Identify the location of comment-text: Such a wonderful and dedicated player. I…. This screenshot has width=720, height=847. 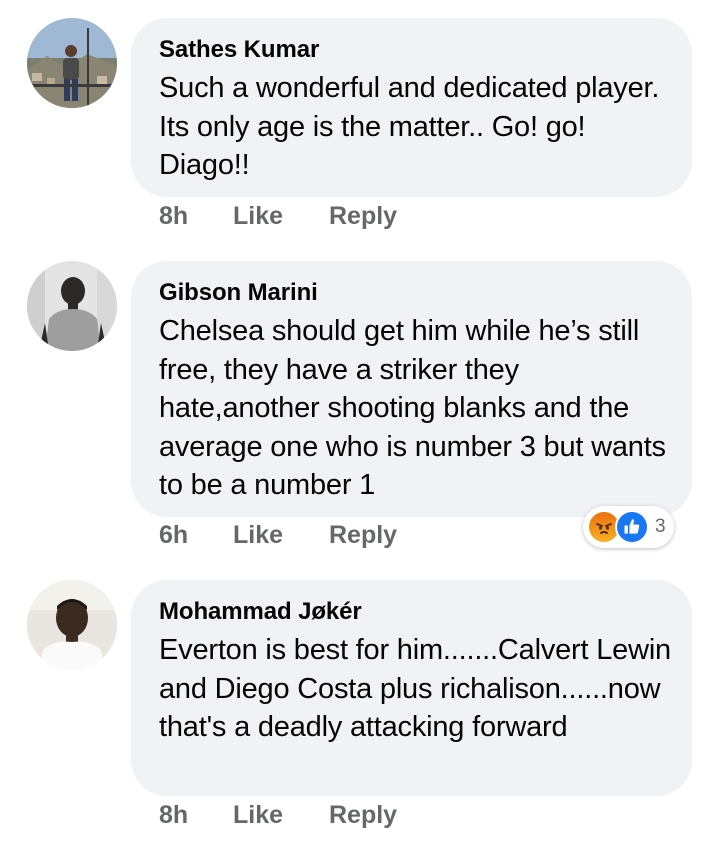
(409, 126).